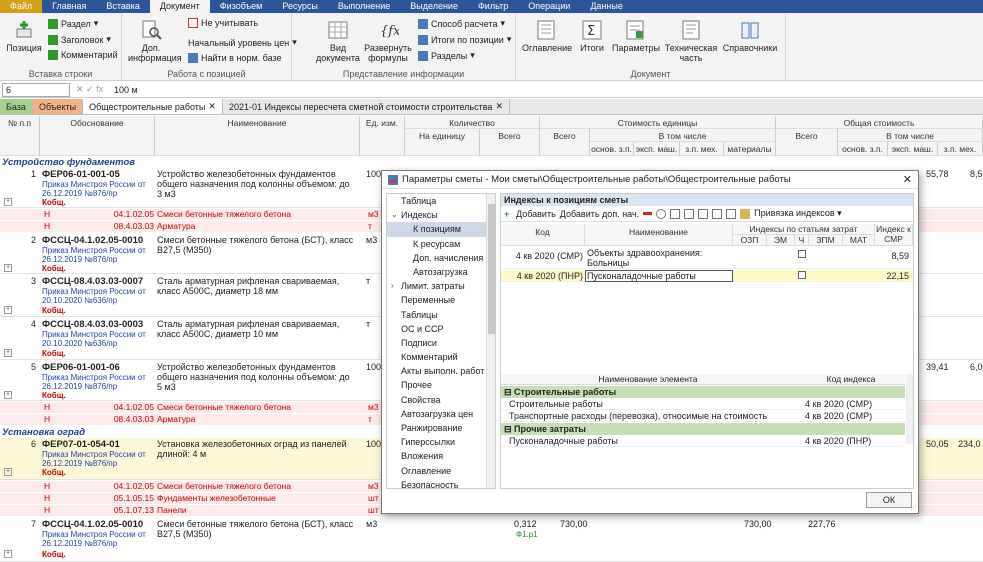 Image resolution: width=983 pixels, height=562 pixels. Describe the element at coordinates (20, 136) in the screenshot. I see `col-num: № п.п` at that location.